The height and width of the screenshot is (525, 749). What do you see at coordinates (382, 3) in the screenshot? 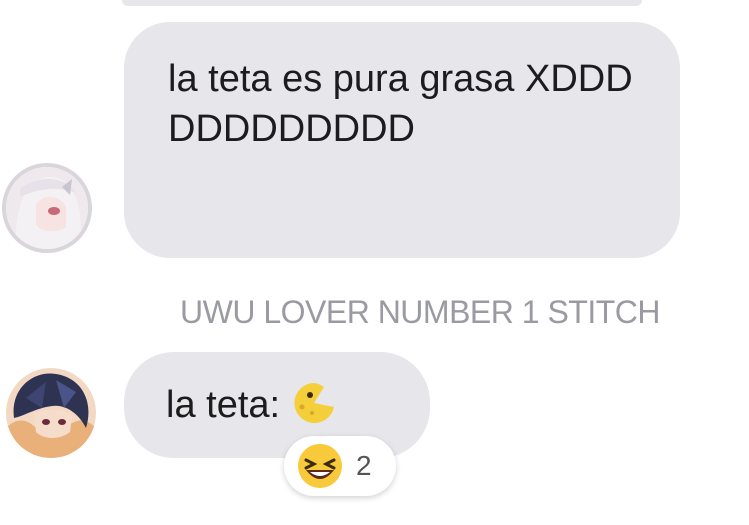
I see `previous-message-bubble-edge` at bounding box center [382, 3].